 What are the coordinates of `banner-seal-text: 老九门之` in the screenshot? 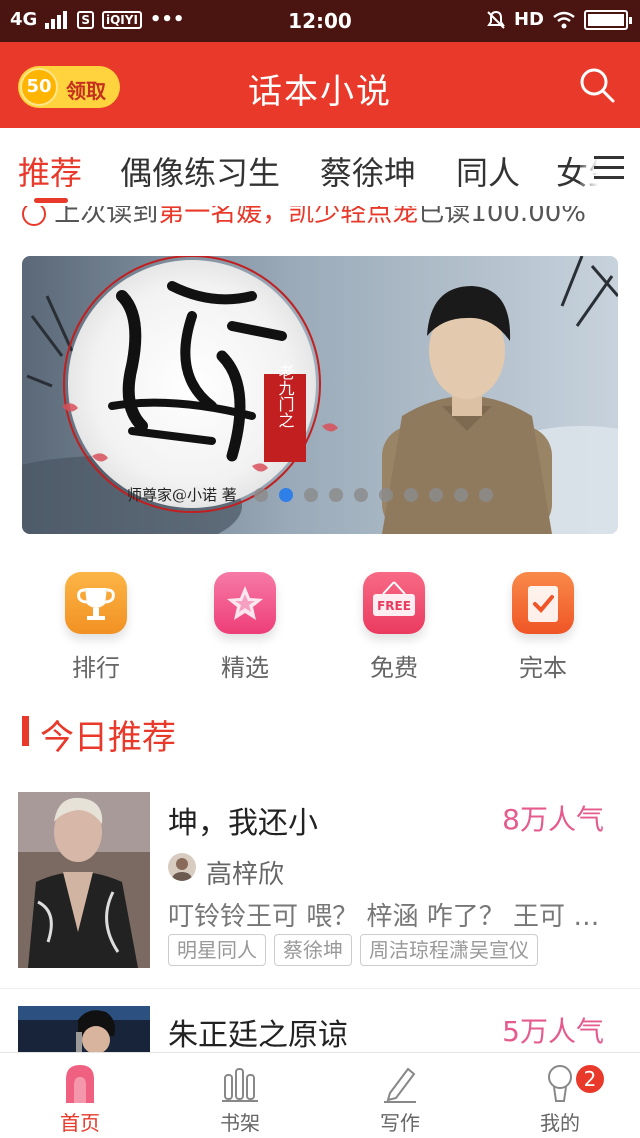 It's located at (285, 396).